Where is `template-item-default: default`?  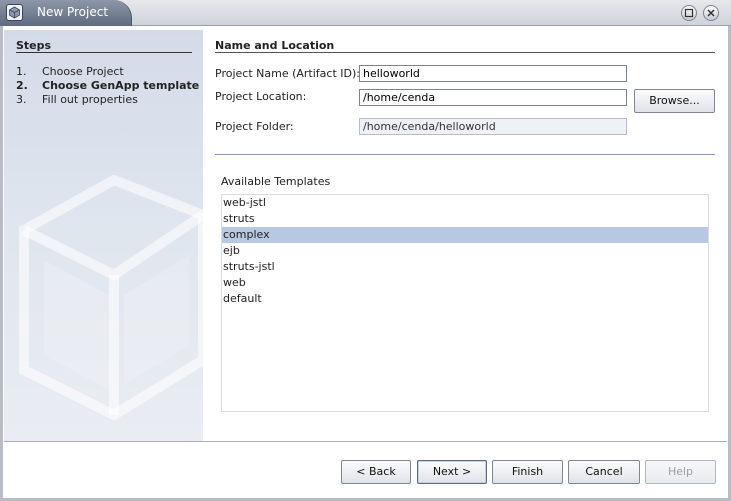 template-item-default: default is located at coordinates (465, 299).